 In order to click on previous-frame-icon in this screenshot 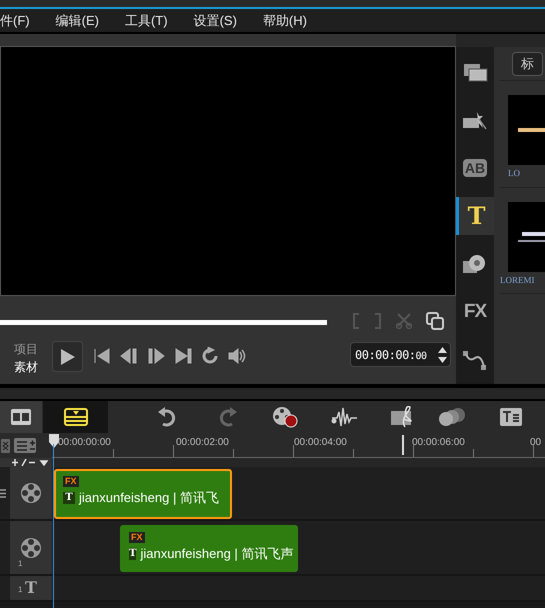, I will do `click(129, 356)`.